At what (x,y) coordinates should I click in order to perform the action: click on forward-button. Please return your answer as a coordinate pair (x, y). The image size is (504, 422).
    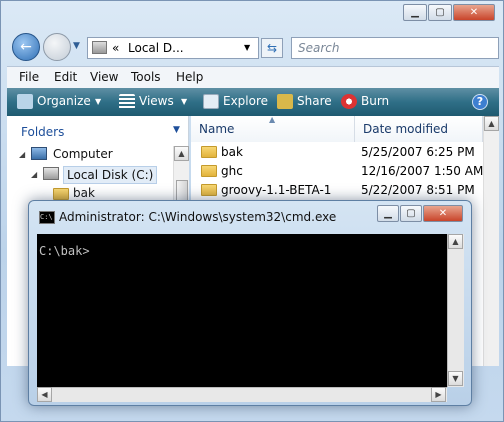
    Looking at the image, I should click on (57, 47).